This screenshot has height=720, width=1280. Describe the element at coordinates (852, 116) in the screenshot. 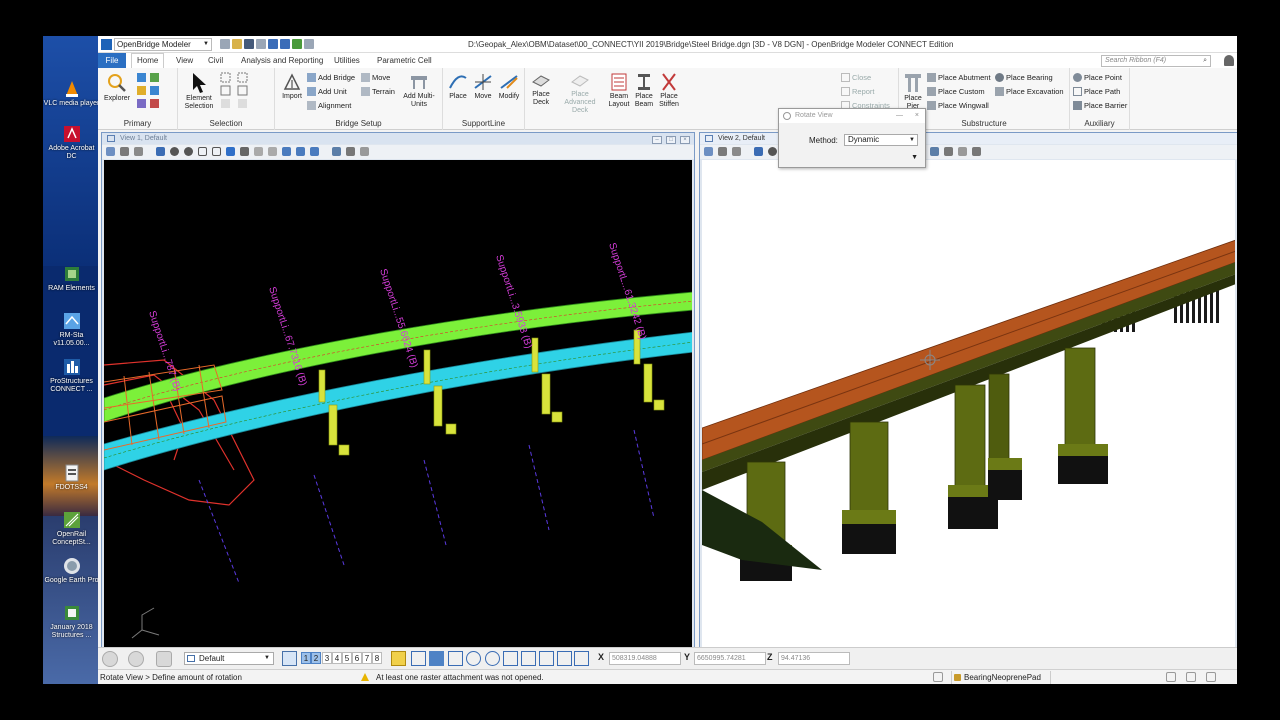

I see `rotate-view-dialog-titlebar: Rotate View — ×` at that location.